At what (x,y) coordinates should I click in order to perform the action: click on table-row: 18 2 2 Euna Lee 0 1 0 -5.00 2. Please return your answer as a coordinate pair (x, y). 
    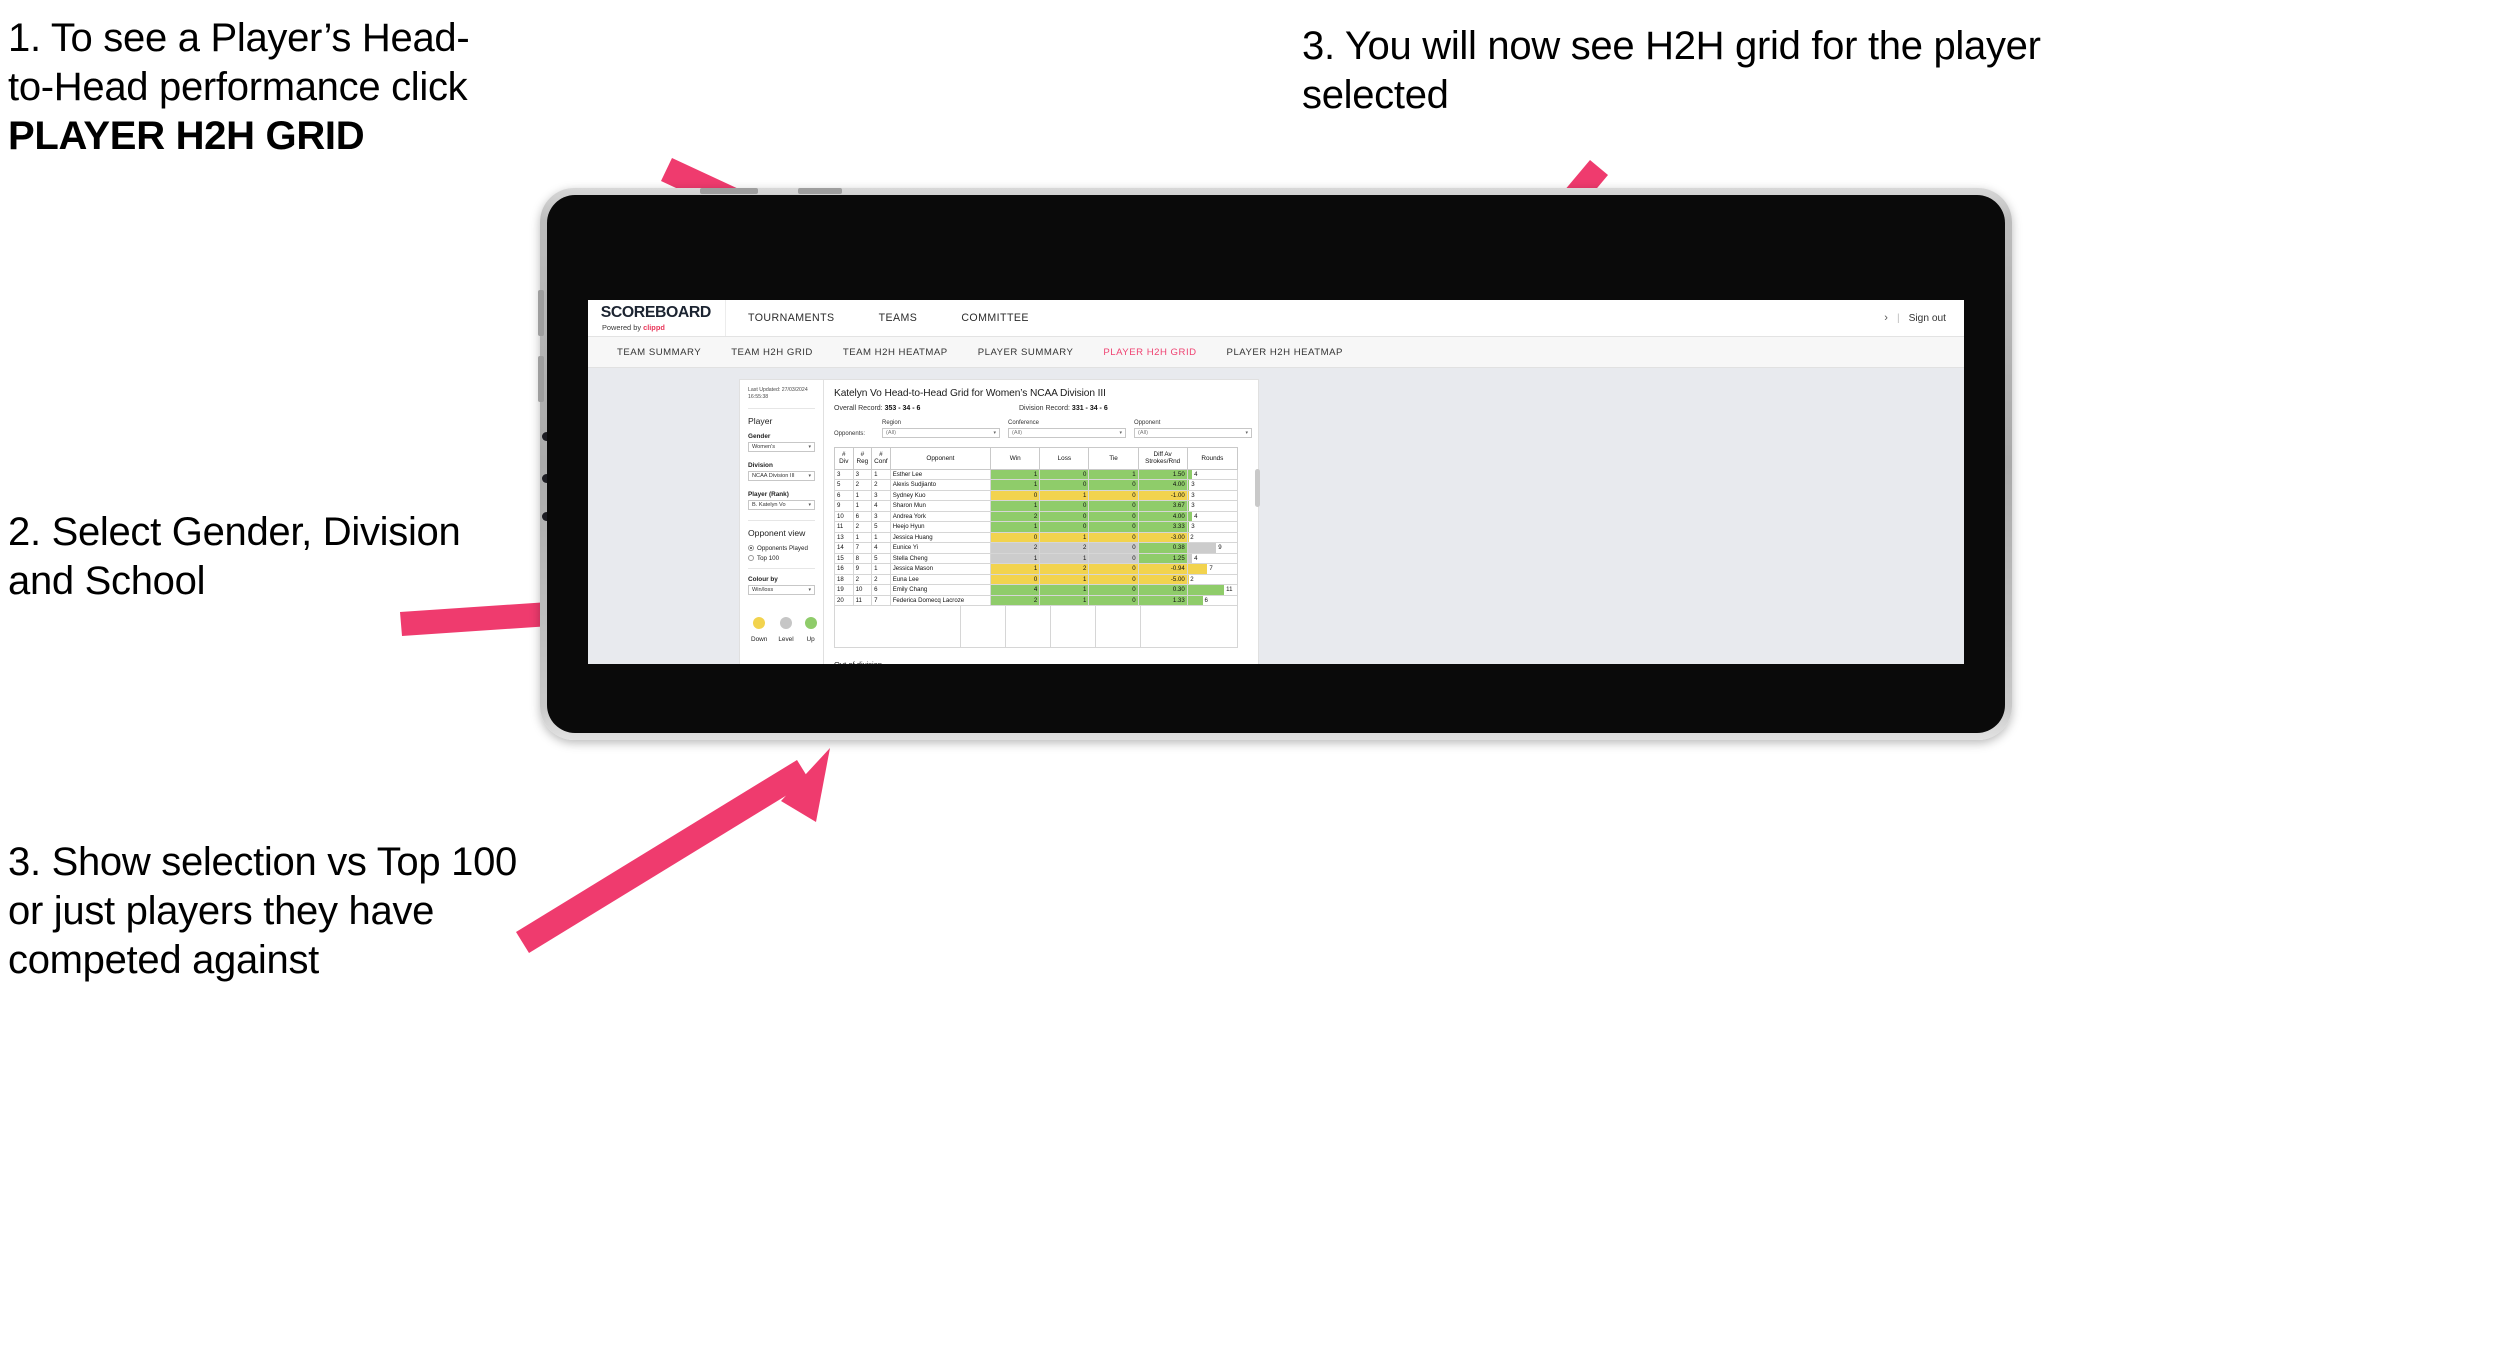
    Looking at the image, I should click on (1036, 579).